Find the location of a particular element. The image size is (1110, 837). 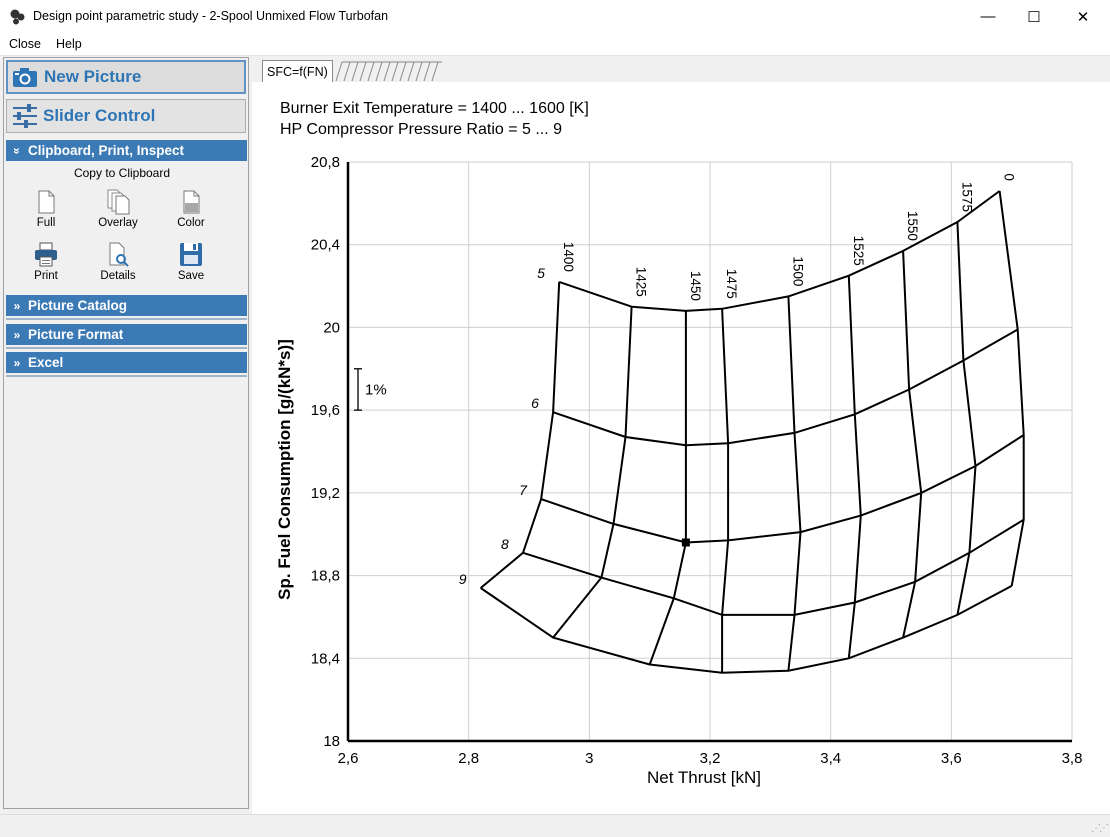

close-window-button: ✕ is located at coordinates (1083, 16).